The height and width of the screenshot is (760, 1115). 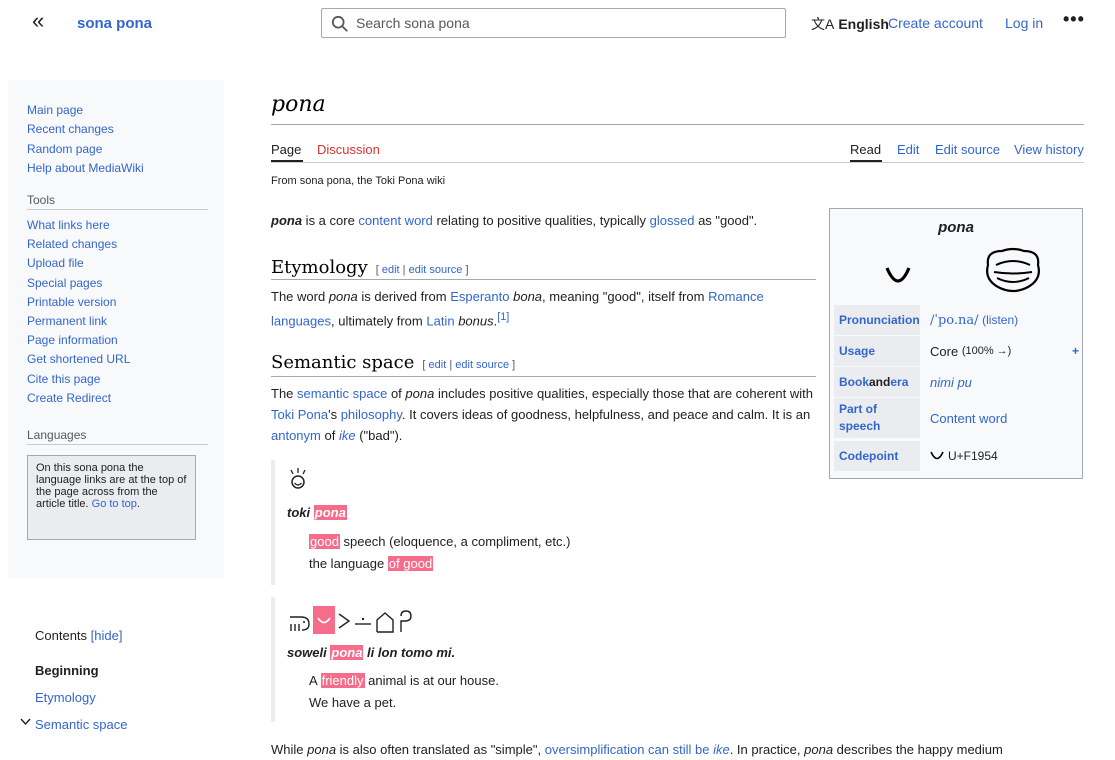 What do you see at coordinates (71, 302) in the screenshot?
I see `sidebar-item-printable-version: Printable version` at bounding box center [71, 302].